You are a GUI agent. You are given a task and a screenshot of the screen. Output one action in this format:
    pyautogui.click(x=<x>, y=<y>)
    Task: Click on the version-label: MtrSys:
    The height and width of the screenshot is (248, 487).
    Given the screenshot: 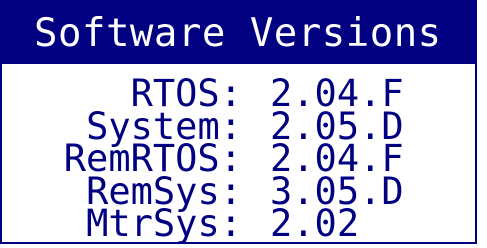 What is the action you would take?
    pyautogui.click(x=164, y=223)
    